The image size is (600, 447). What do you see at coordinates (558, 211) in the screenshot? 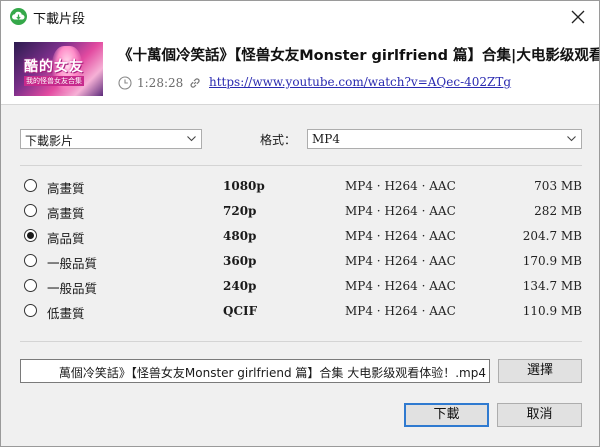
I see `quality-size: 282 MB` at bounding box center [558, 211].